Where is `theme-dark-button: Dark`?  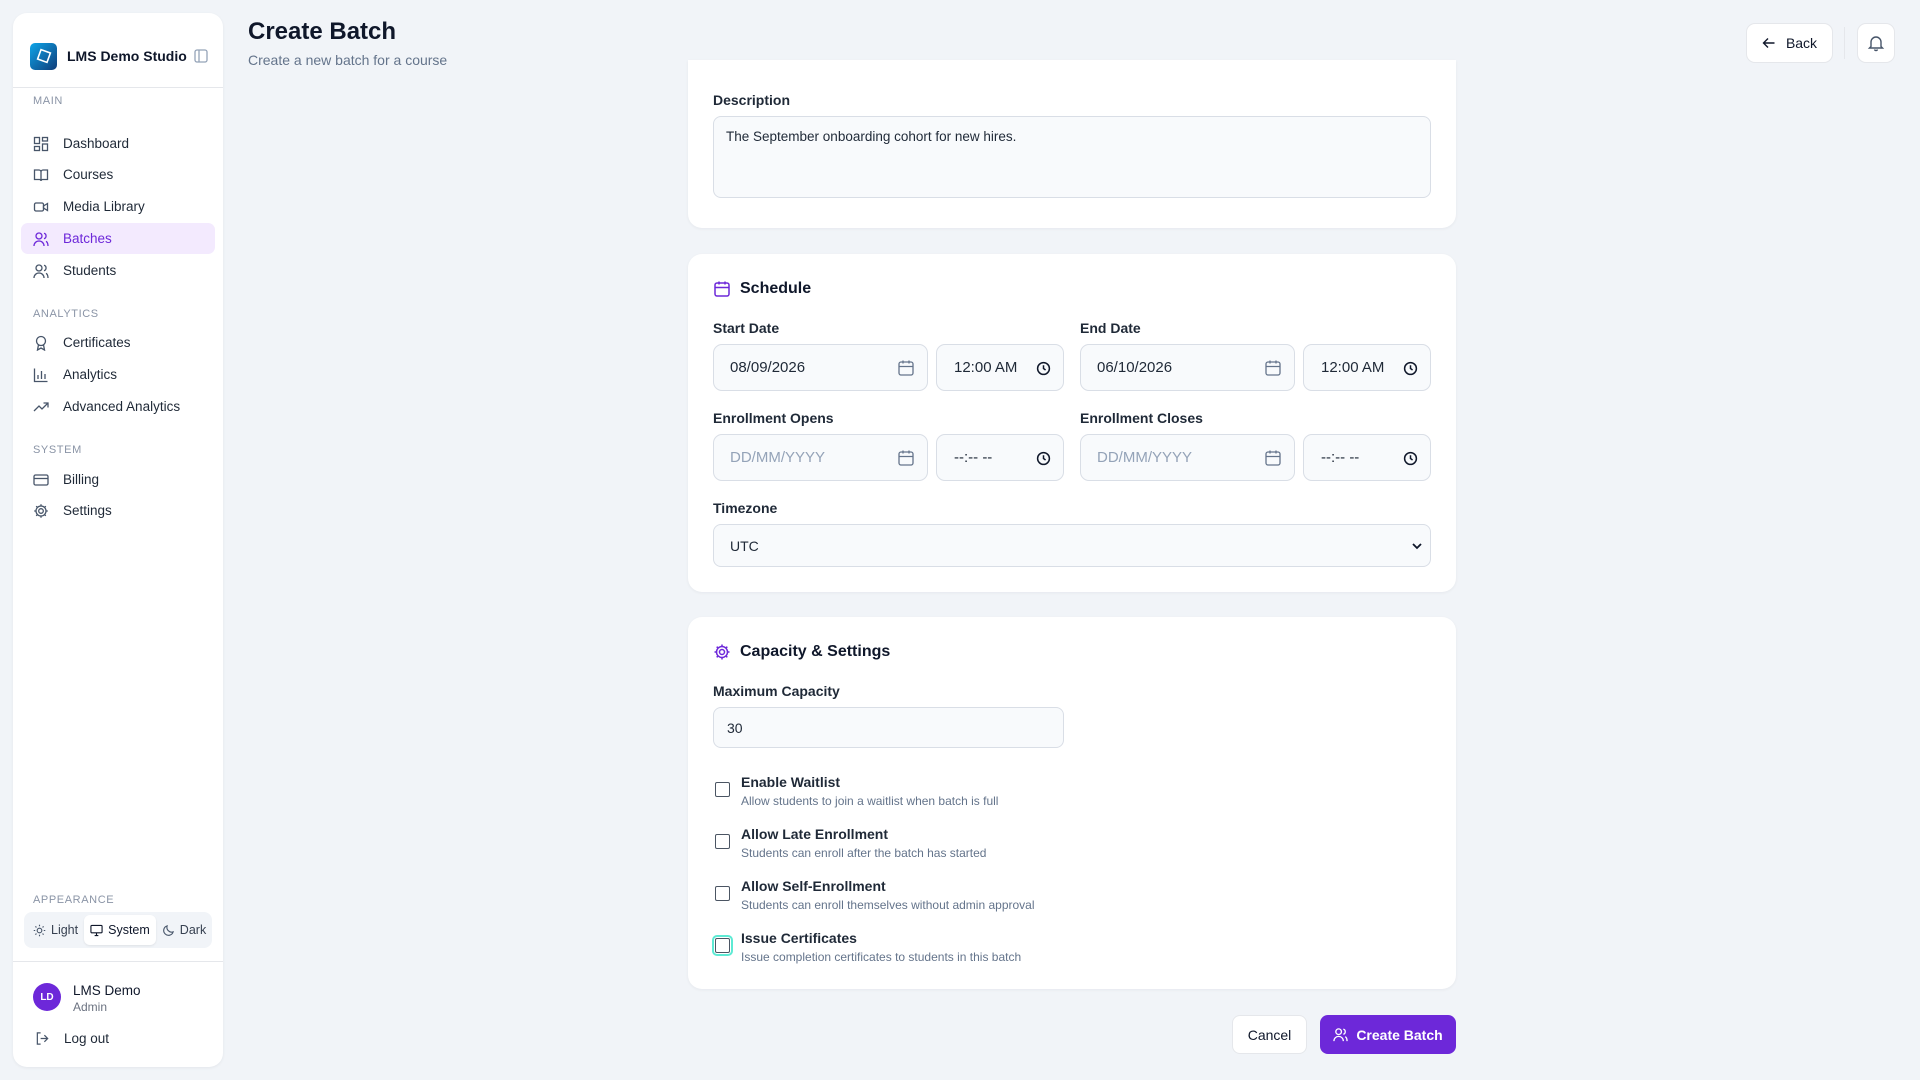 theme-dark-button: Dark is located at coordinates (184, 930).